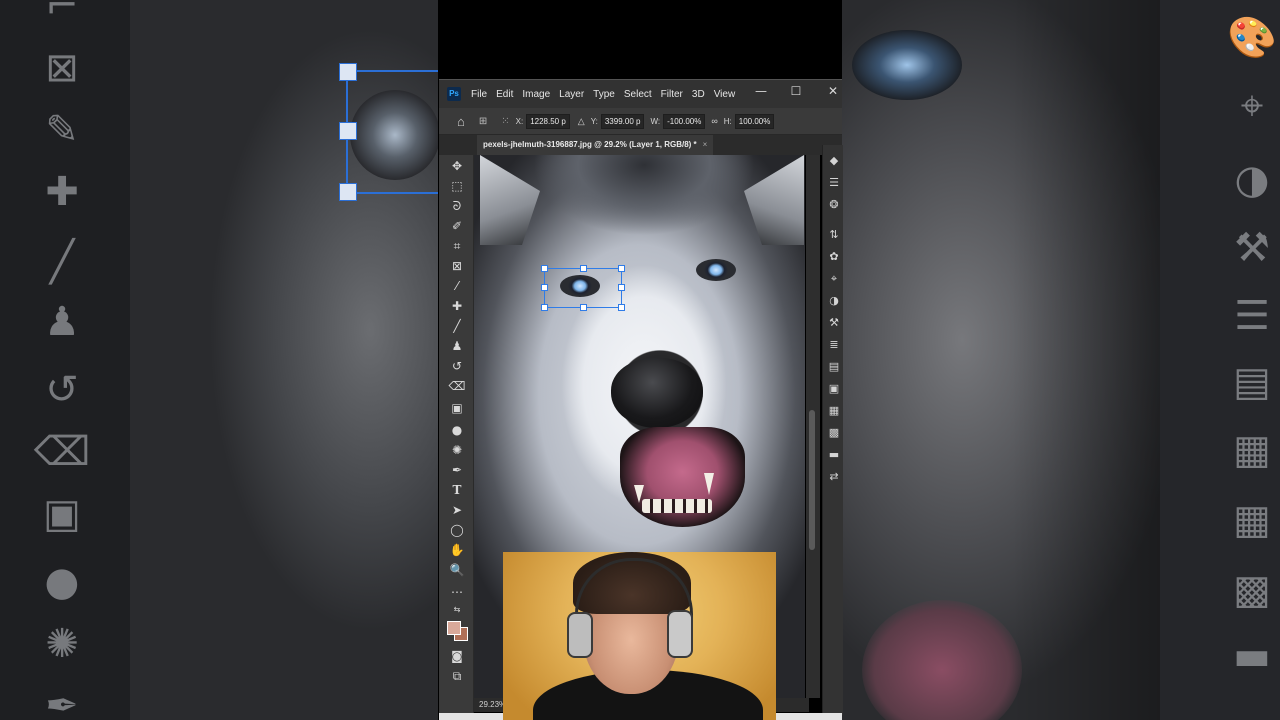 Image resolution: width=1280 pixels, height=720 pixels. I want to click on blurred-bandage-icon: ✚, so click(62, 192).